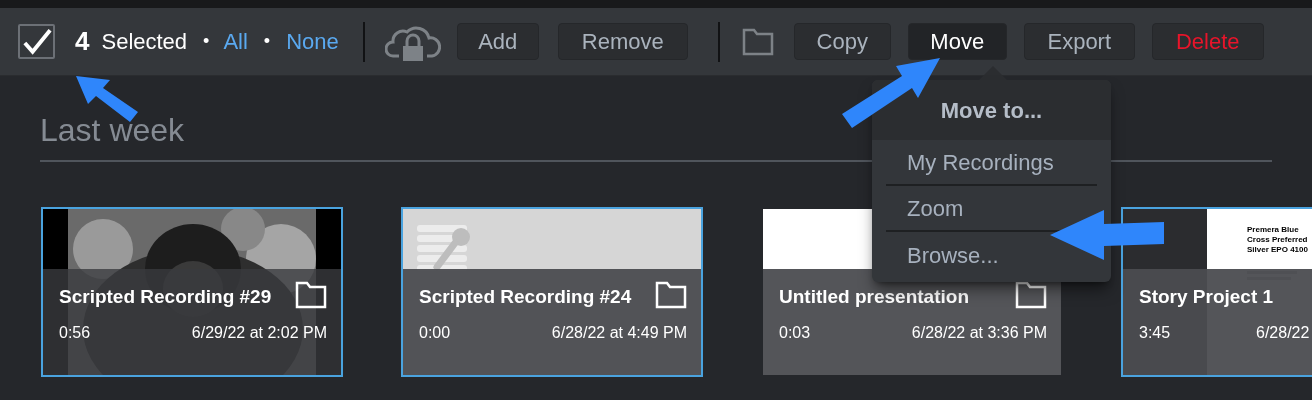 This screenshot has height=400, width=1312. I want to click on menu-item: Zoom, so click(935, 208).